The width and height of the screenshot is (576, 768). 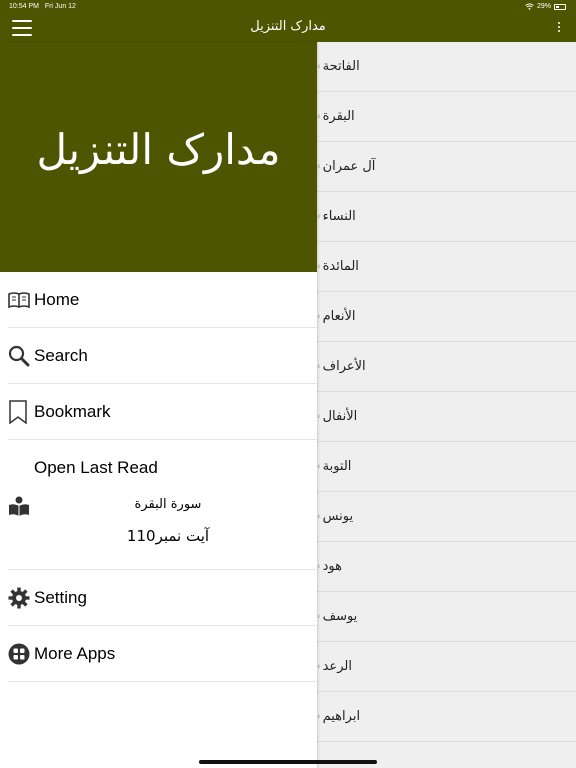 I want to click on surah-row: النساء ‹, so click(x=446, y=217).